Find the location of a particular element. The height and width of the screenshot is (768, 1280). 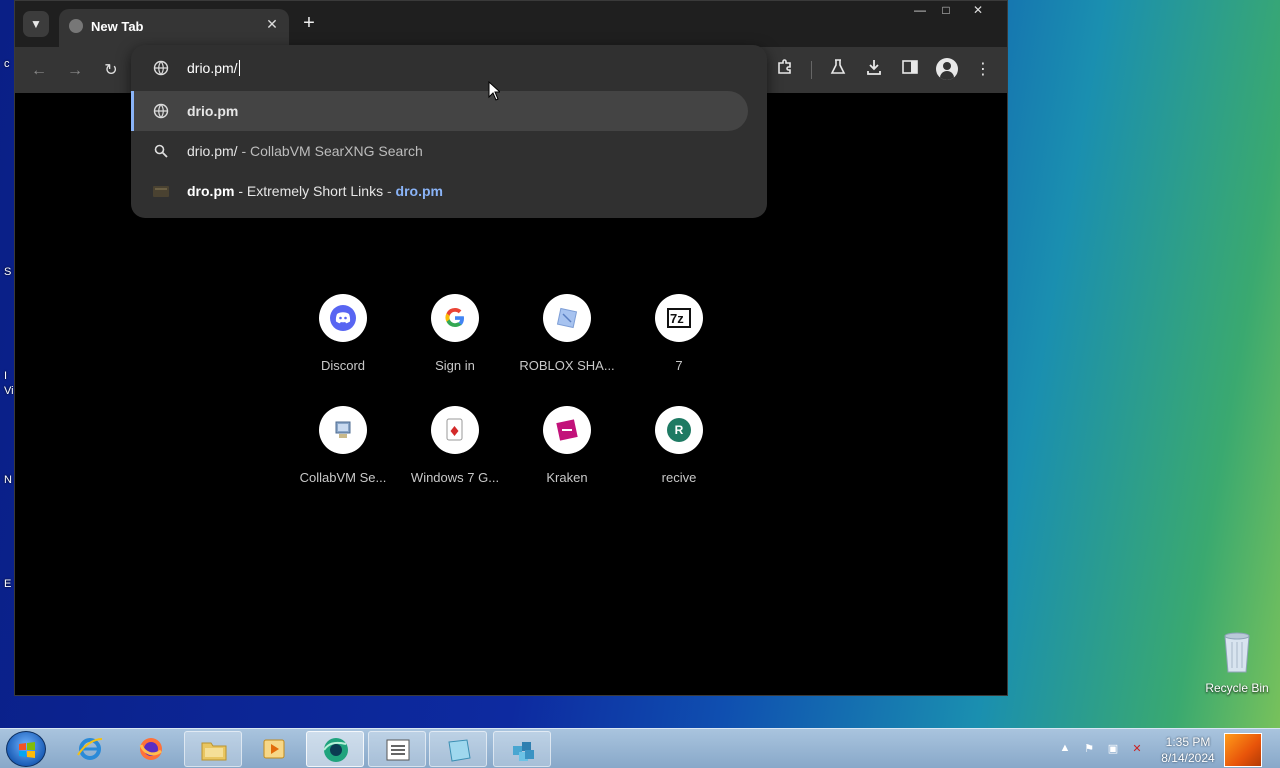

shortcut-tile: 7z 7 is located at coordinates (679, 349).